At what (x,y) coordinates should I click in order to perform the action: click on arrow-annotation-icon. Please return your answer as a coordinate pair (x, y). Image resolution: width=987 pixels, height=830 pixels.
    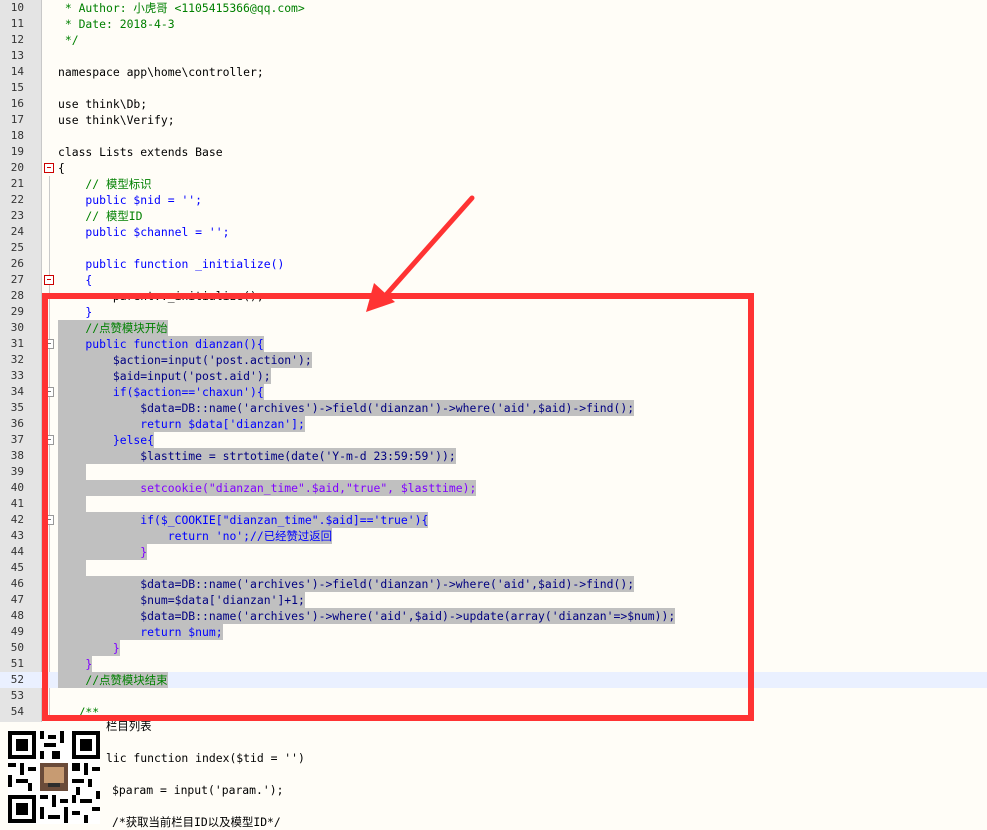
    Looking at the image, I should click on (420, 253).